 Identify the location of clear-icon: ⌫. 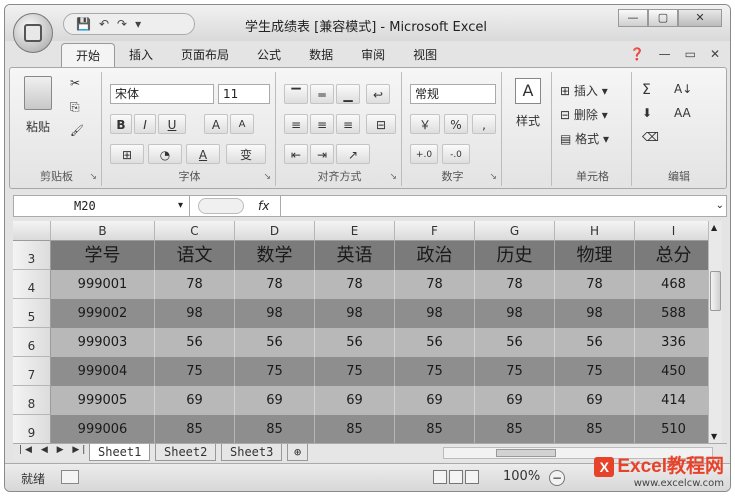
(650, 137).